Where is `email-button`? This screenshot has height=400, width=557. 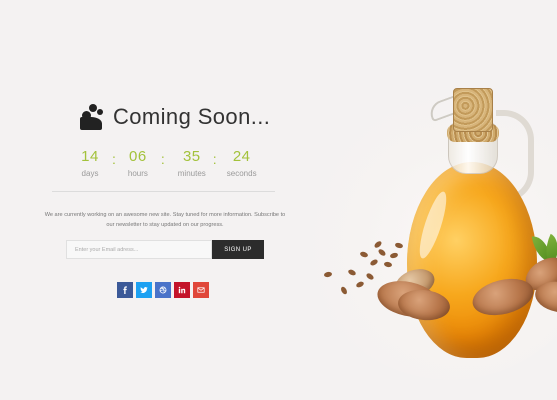
email-button is located at coordinates (201, 290).